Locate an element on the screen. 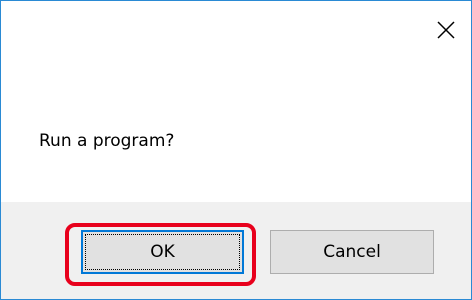 The image size is (472, 300). focus-ring is located at coordinates (162, 252).